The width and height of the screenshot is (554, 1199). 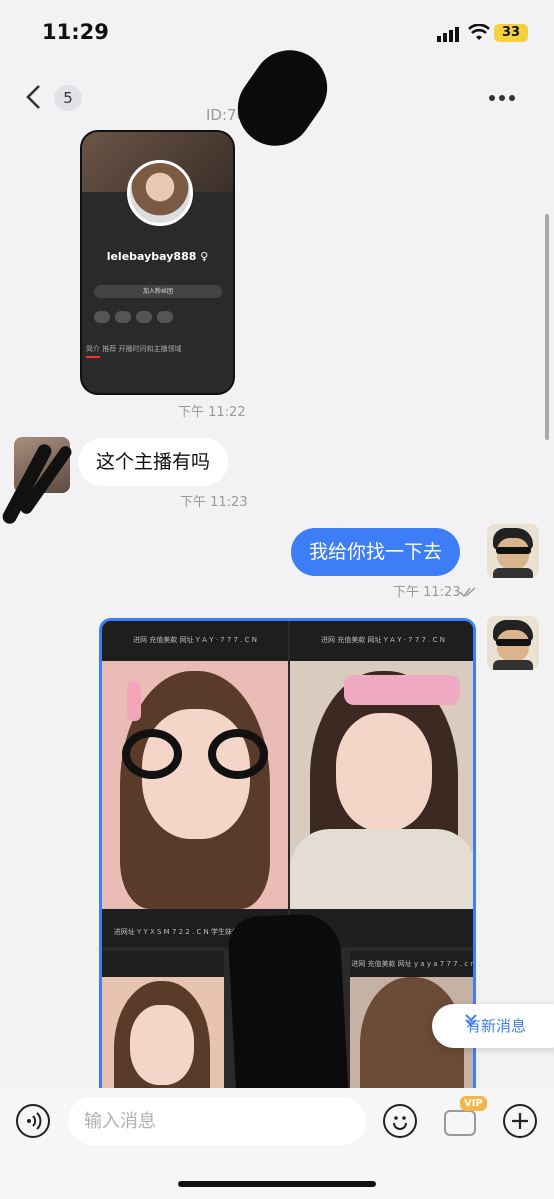 What do you see at coordinates (159, 315) in the screenshot?
I see `profile-action-icons` at bounding box center [159, 315].